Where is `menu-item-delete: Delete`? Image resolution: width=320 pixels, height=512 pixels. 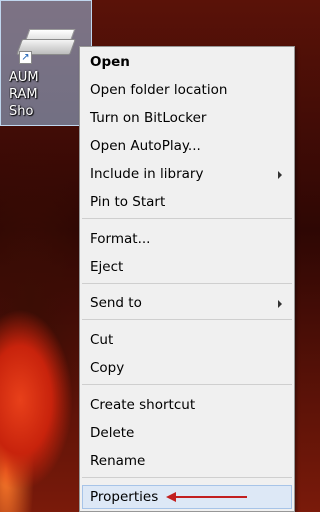 menu-item-delete: Delete is located at coordinates (187, 433).